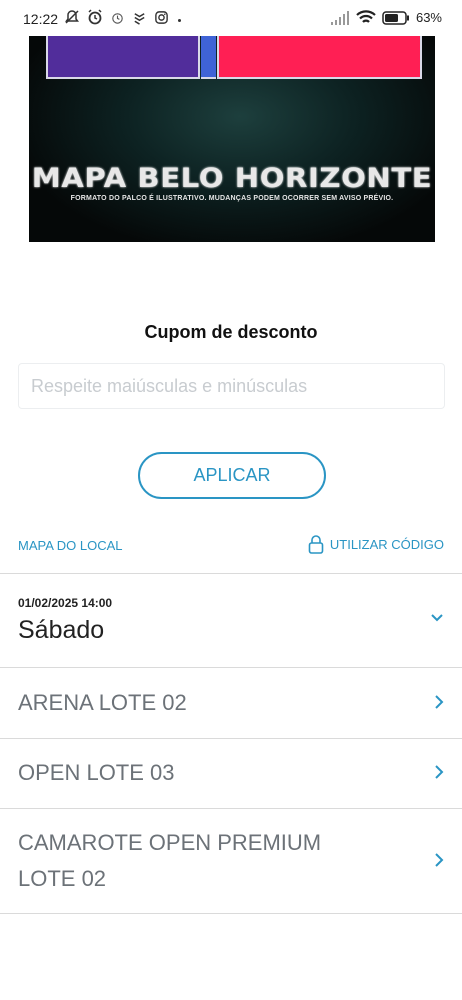  I want to click on status-time: 12:22, so click(41, 19).